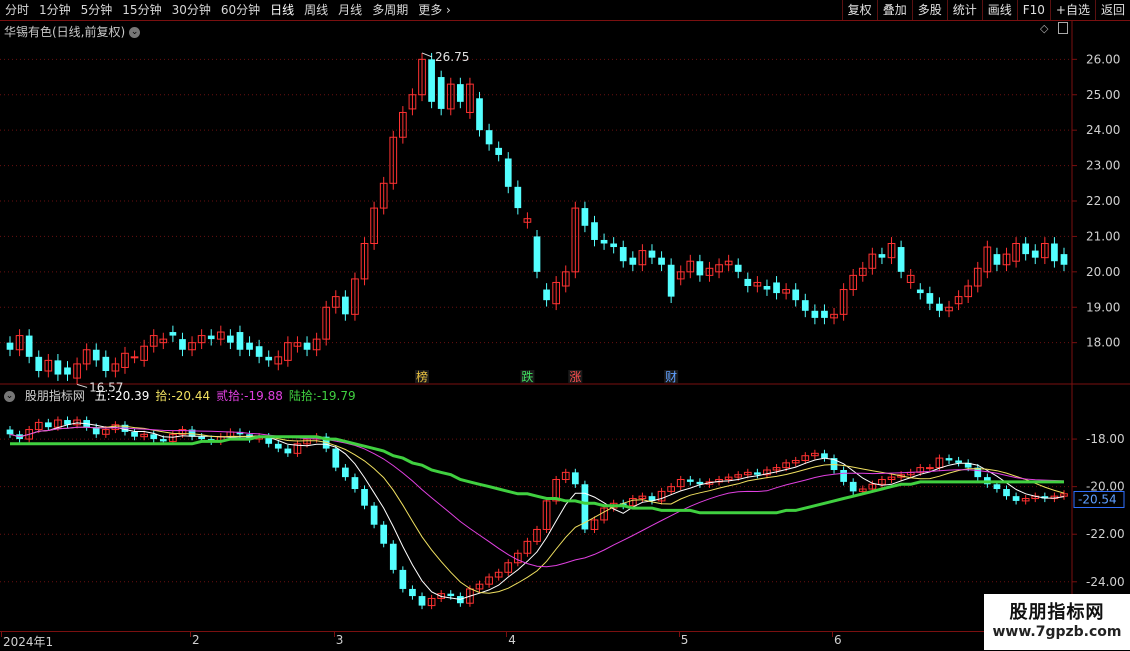 Image resolution: width=1130 pixels, height=651 pixels. I want to click on date-label-4: 5, so click(684, 640).